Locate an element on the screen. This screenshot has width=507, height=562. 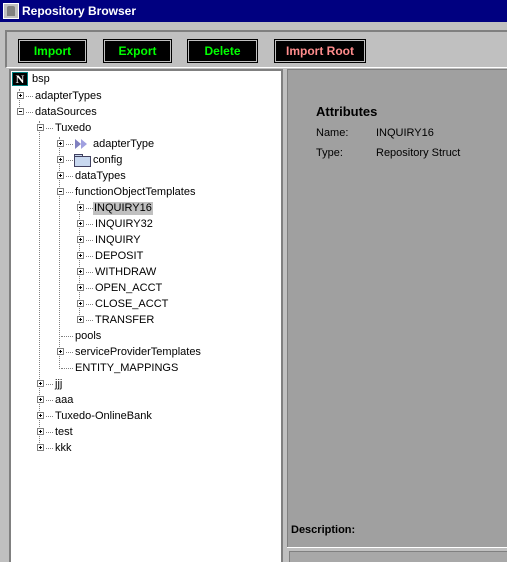
tree-node-functionobjecttemplates: functionObjectTemplates is located at coordinates (126, 192).